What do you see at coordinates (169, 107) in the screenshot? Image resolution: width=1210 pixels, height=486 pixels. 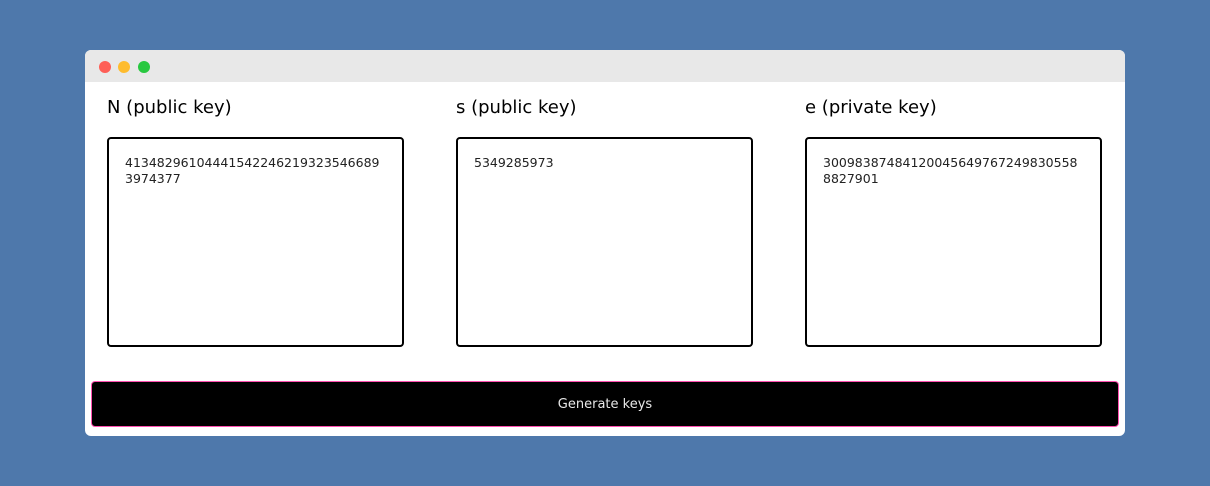 I see `public-key-n-label: N (public key)` at bounding box center [169, 107].